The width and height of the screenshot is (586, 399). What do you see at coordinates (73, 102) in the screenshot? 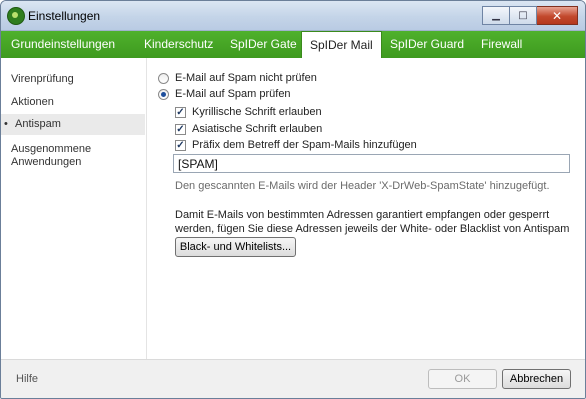
I see `sidebar-item-aktionen: Aktionen` at bounding box center [73, 102].